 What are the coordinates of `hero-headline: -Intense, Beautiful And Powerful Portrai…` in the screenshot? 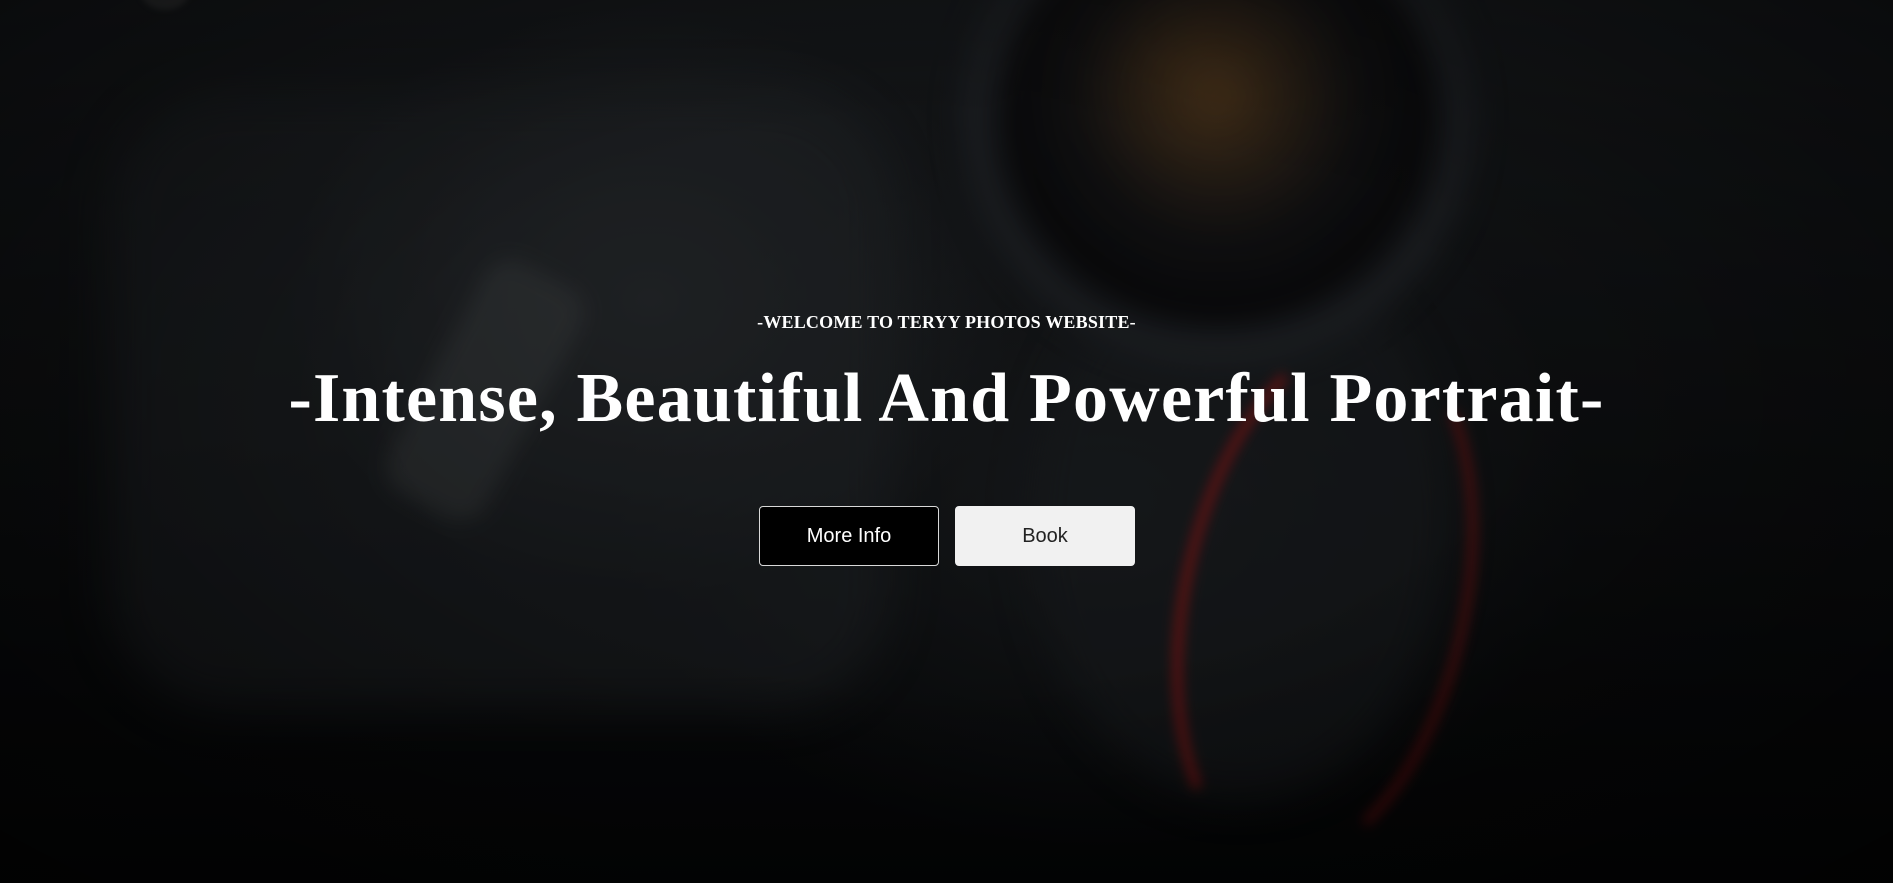 It's located at (946, 398).